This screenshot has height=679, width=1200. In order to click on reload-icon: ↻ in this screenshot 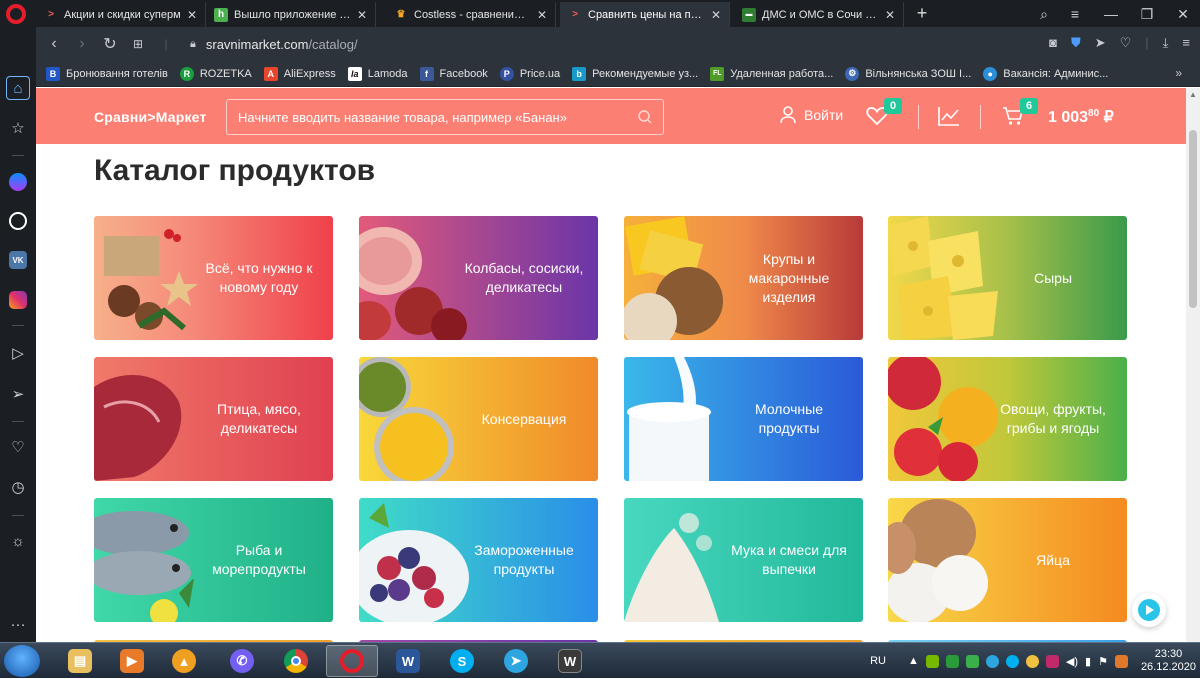, I will do `click(110, 44)`.